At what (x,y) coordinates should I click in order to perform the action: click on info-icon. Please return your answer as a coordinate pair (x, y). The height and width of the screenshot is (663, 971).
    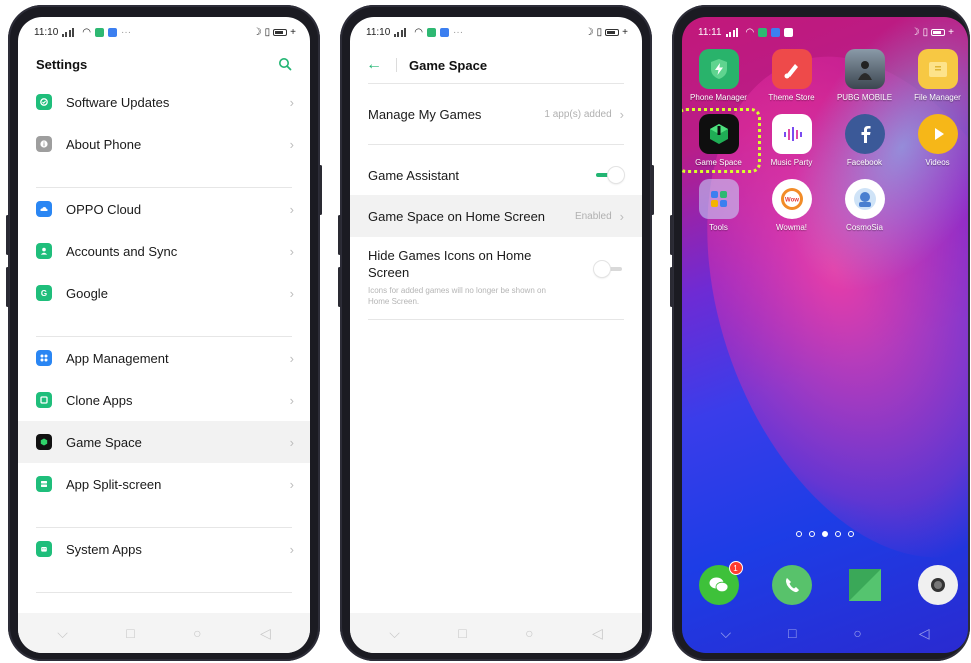
    Looking at the image, I should click on (44, 144).